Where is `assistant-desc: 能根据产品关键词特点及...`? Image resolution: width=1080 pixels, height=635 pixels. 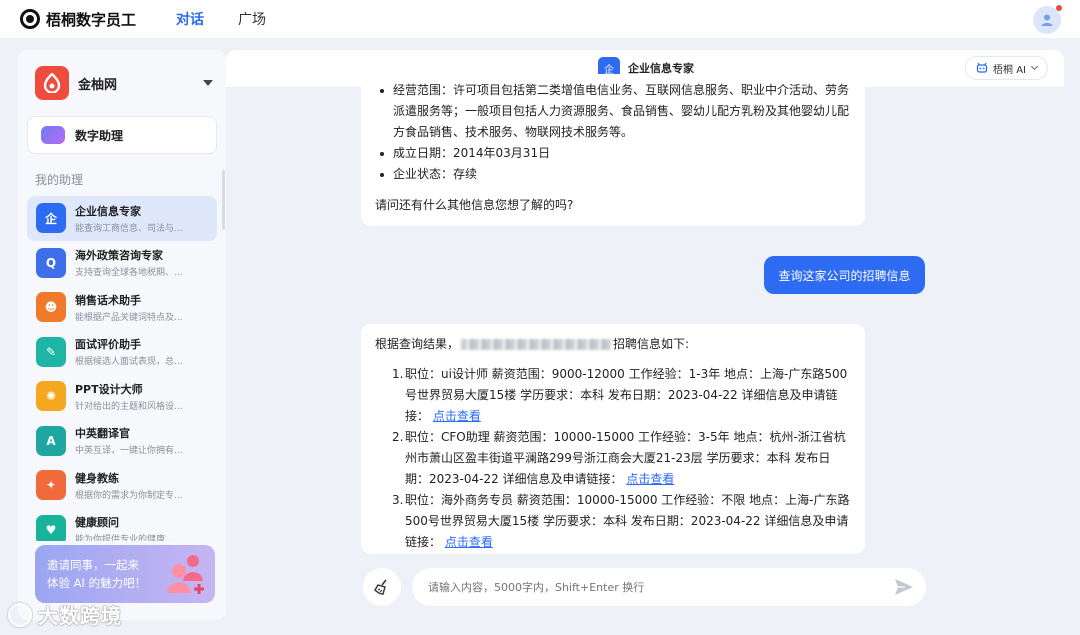
assistant-desc: 能根据产品关键词特点及... is located at coordinates (129, 317).